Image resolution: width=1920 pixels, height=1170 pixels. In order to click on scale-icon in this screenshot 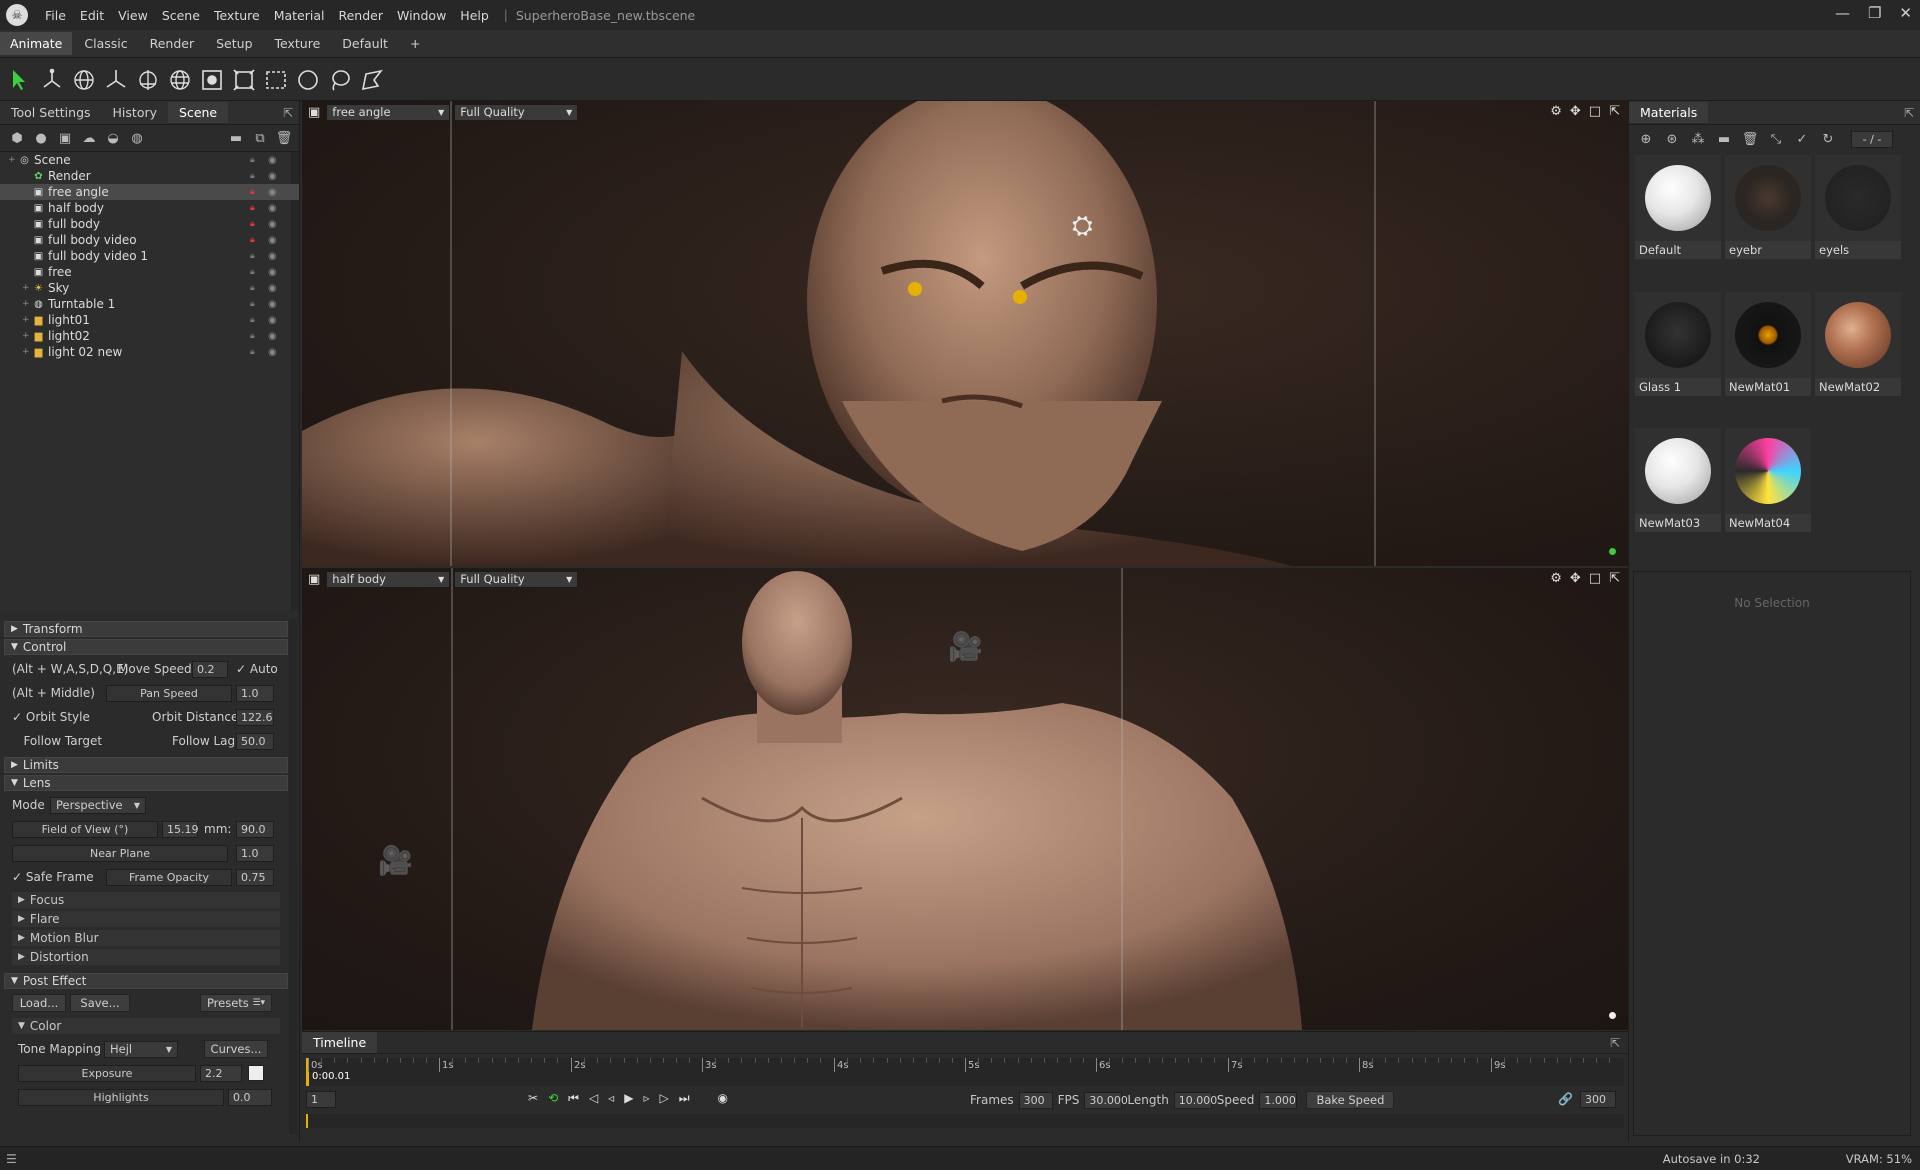, I will do `click(116, 80)`.